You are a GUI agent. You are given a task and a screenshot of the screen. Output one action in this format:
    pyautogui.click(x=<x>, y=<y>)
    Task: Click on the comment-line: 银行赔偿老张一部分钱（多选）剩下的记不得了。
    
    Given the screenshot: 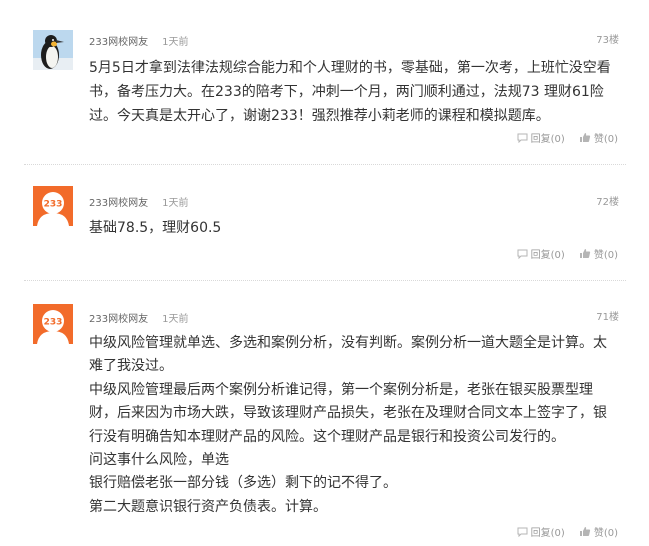 What is the action you would take?
    pyautogui.click(x=243, y=483)
    